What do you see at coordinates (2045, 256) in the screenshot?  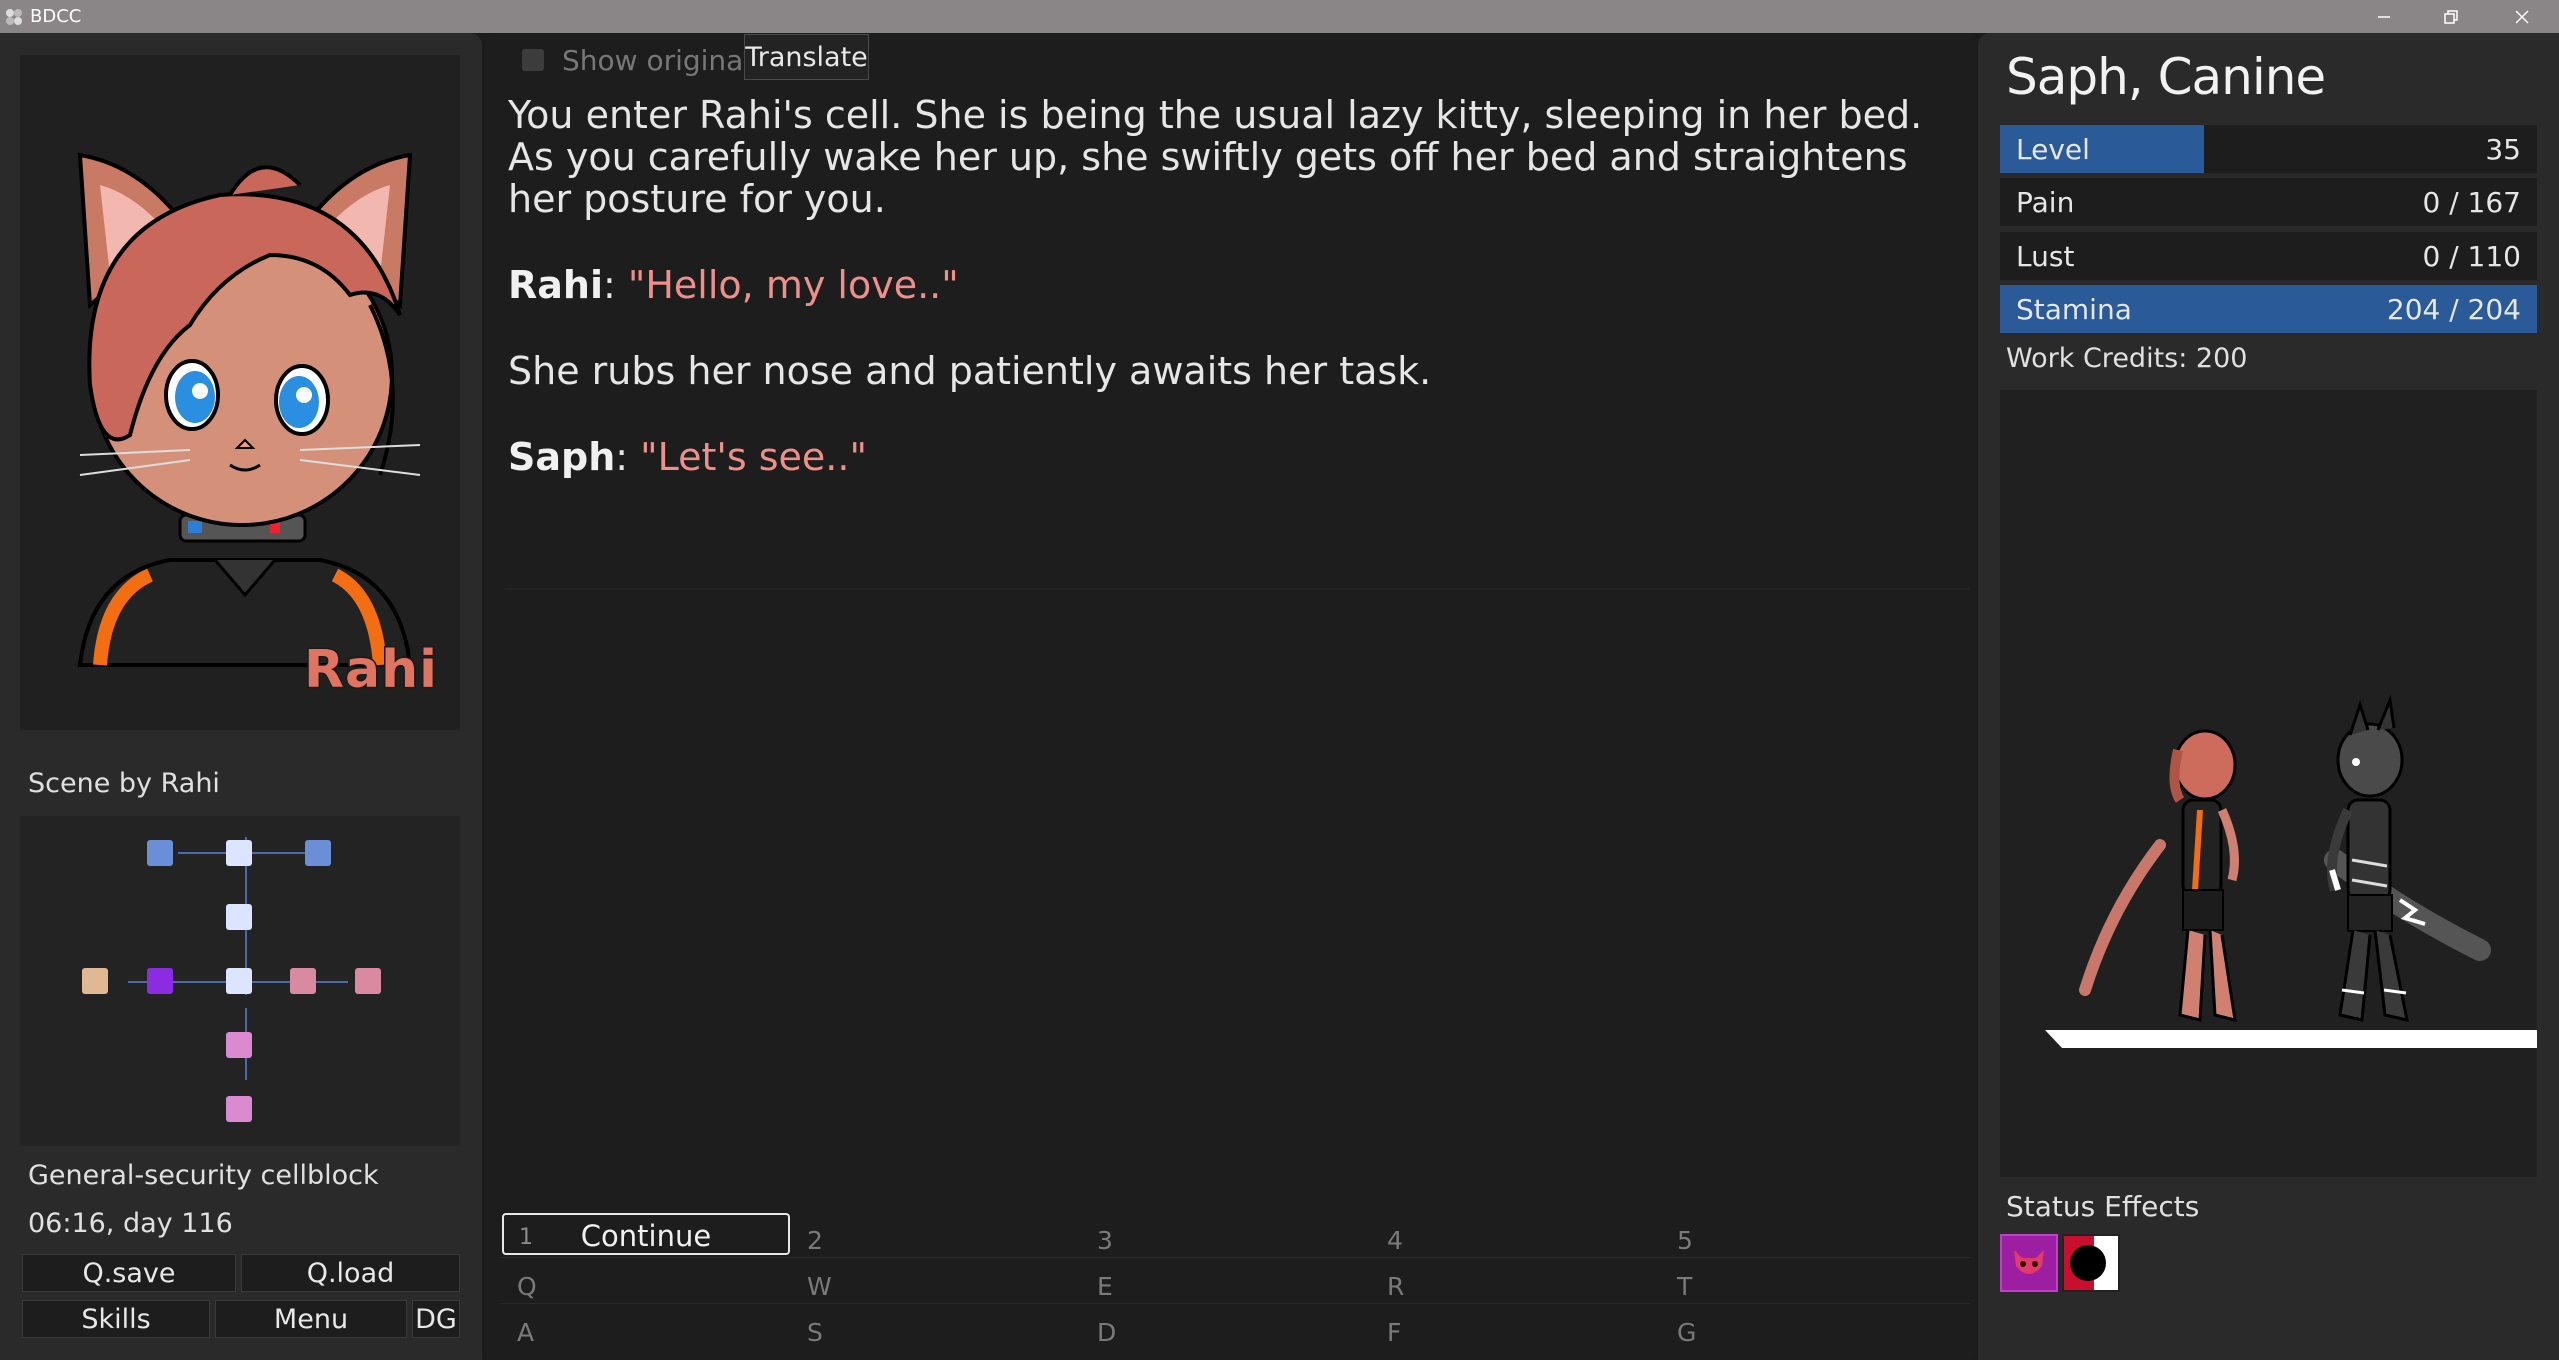 I see `stat-label: Lust` at bounding box center [2045, 256].